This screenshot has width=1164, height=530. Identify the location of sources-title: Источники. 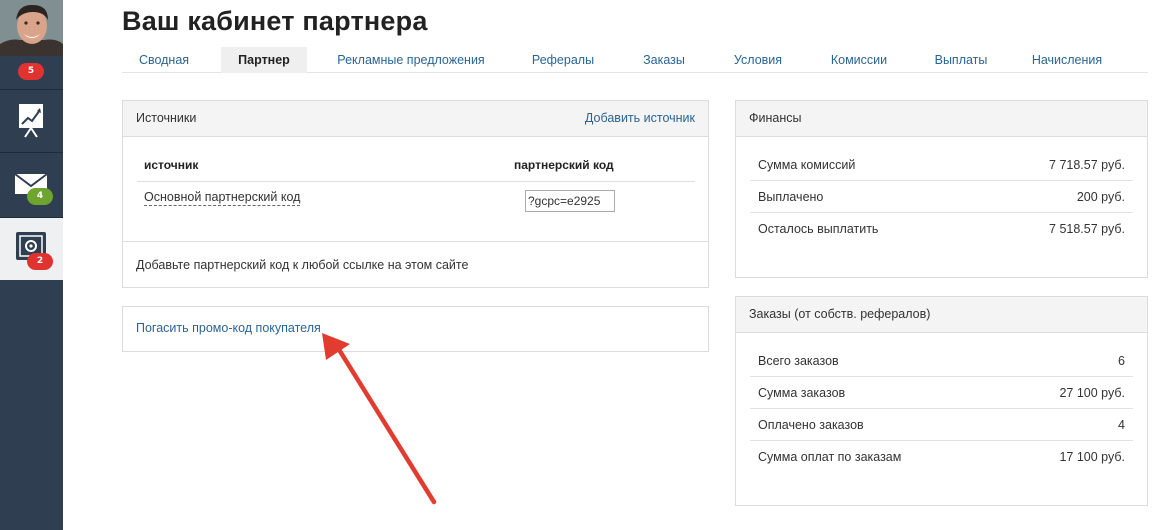
(166, 118).